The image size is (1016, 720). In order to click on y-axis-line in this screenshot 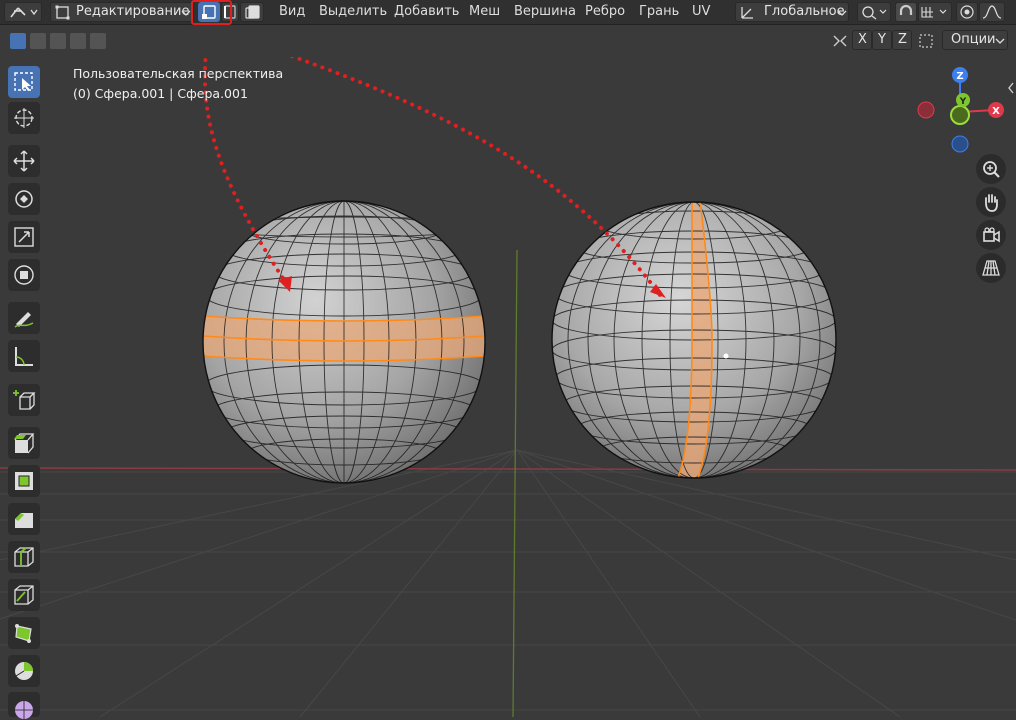, I will do `click(515, 483)`.